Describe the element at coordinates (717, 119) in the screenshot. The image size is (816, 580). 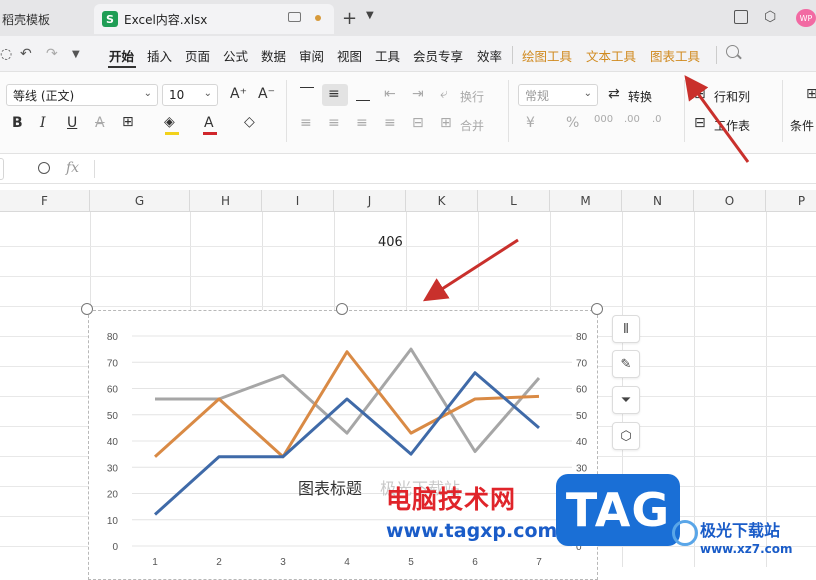
I see `annotation-arrow-chart-tools` at that location.